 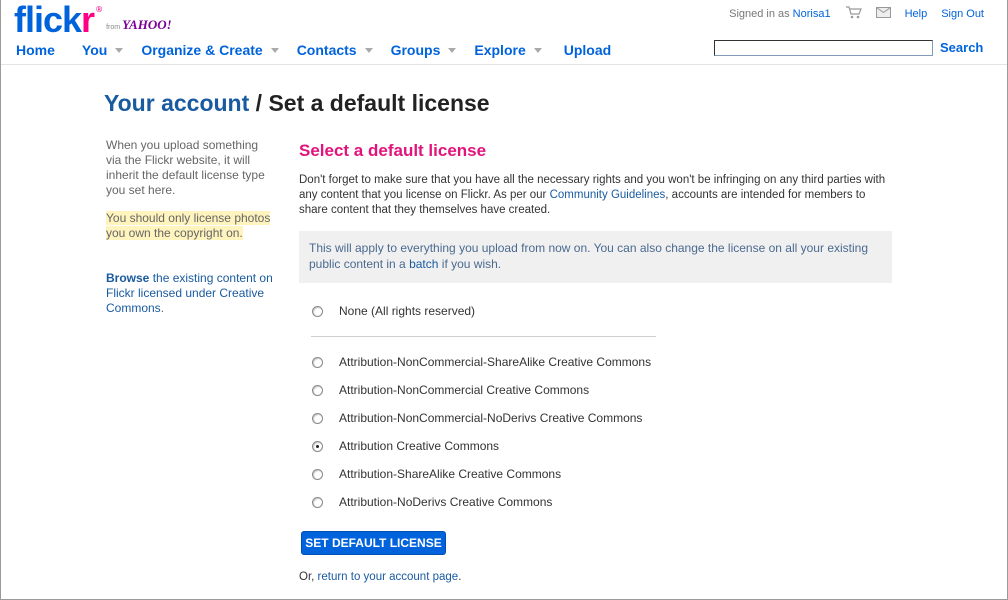 What do you see at coordinates (450, 474) in the screenshot?
I see `license-option-label: Attribution-ShareAlike Creative Commons` at bounding box center [450, 474].